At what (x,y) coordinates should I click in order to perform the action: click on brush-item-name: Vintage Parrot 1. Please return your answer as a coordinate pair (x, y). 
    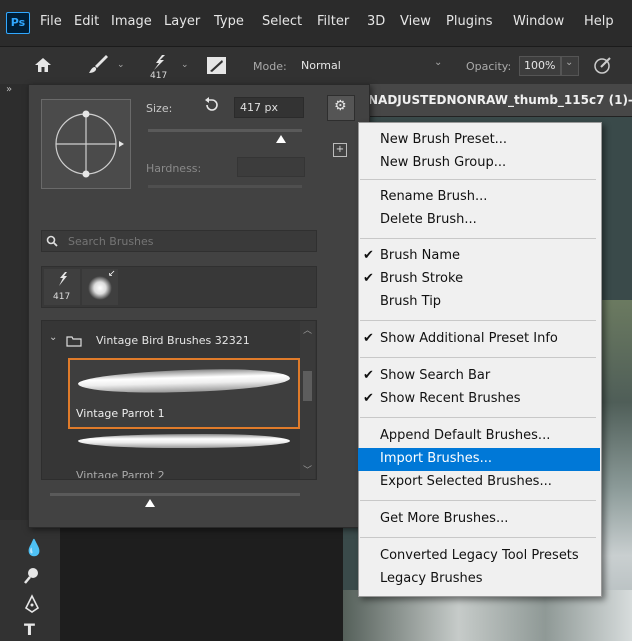
    Looking at the image, I should click on (120, 413).